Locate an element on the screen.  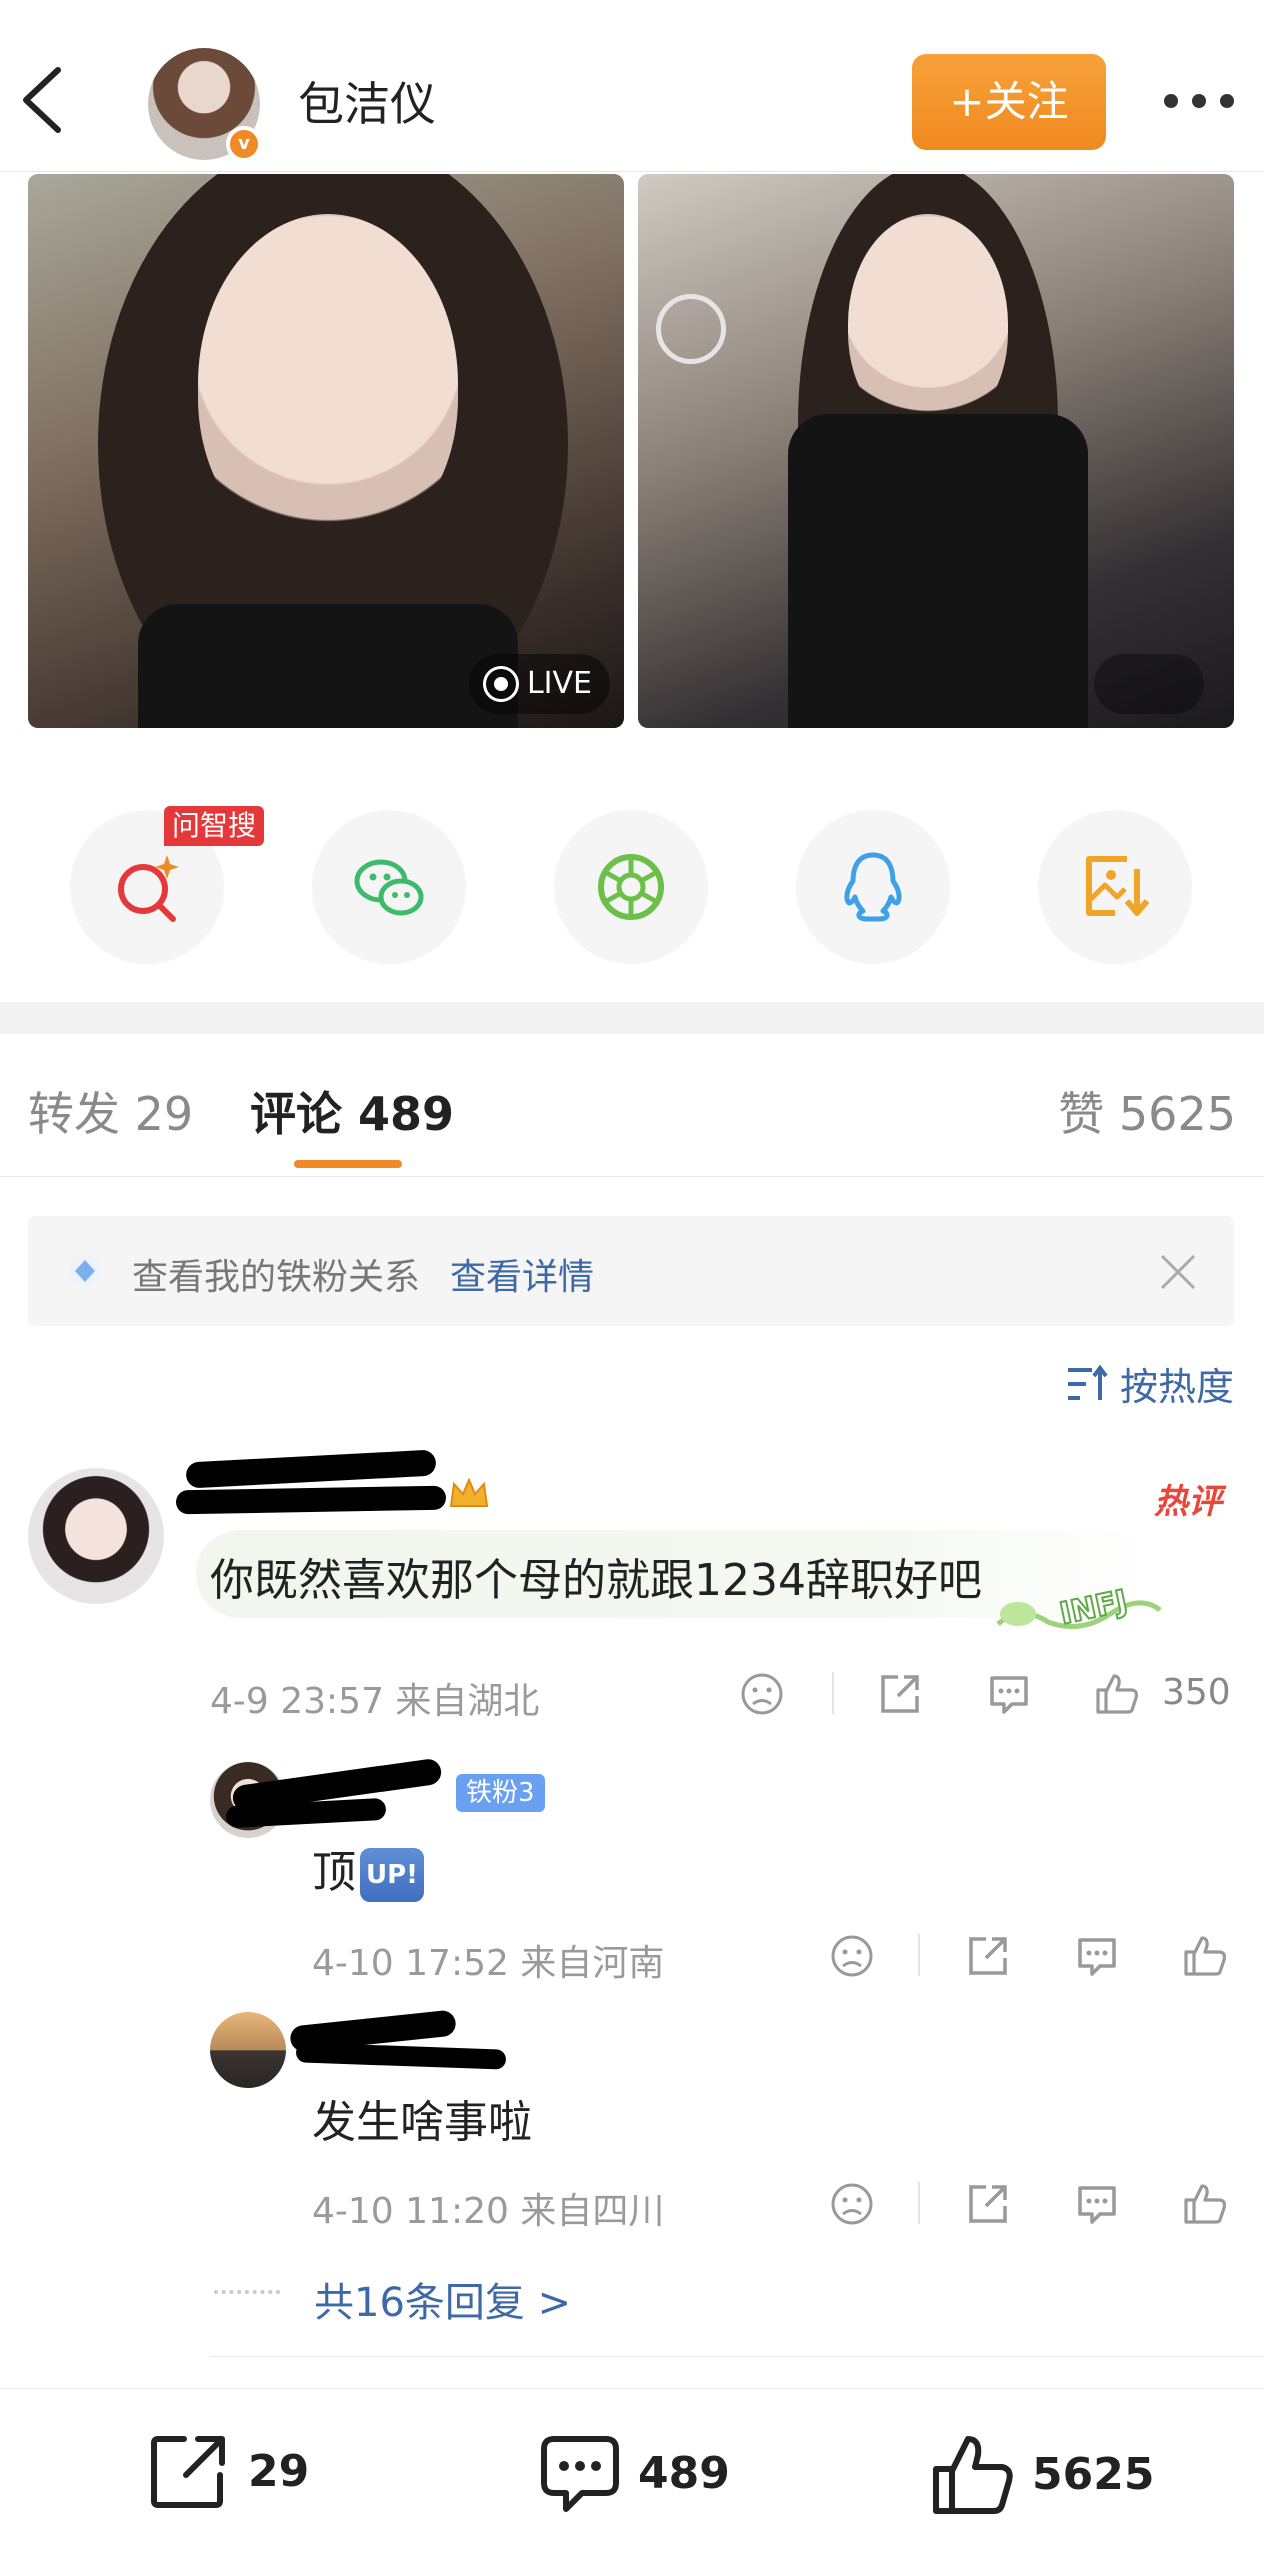
svg-text: INFJ is located at coordinates (1094, 1608).